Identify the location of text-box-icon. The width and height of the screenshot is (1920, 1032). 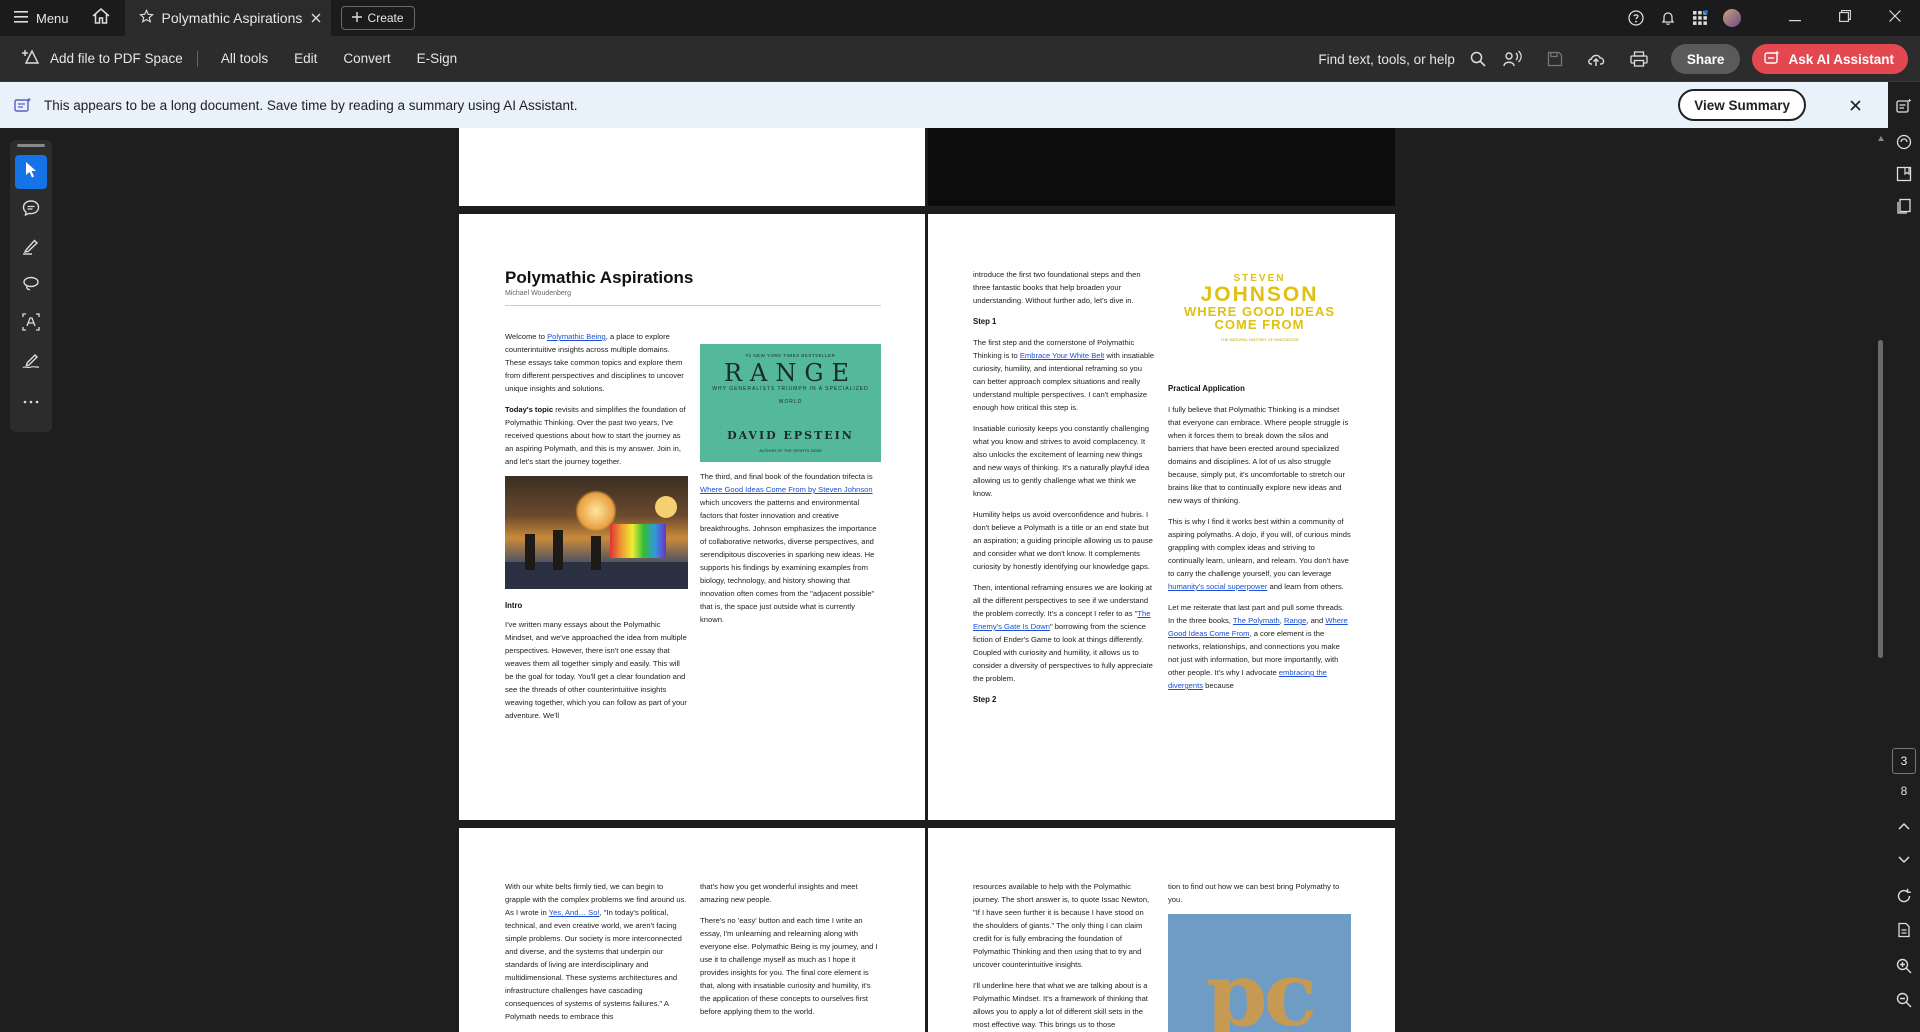
(31, 324).